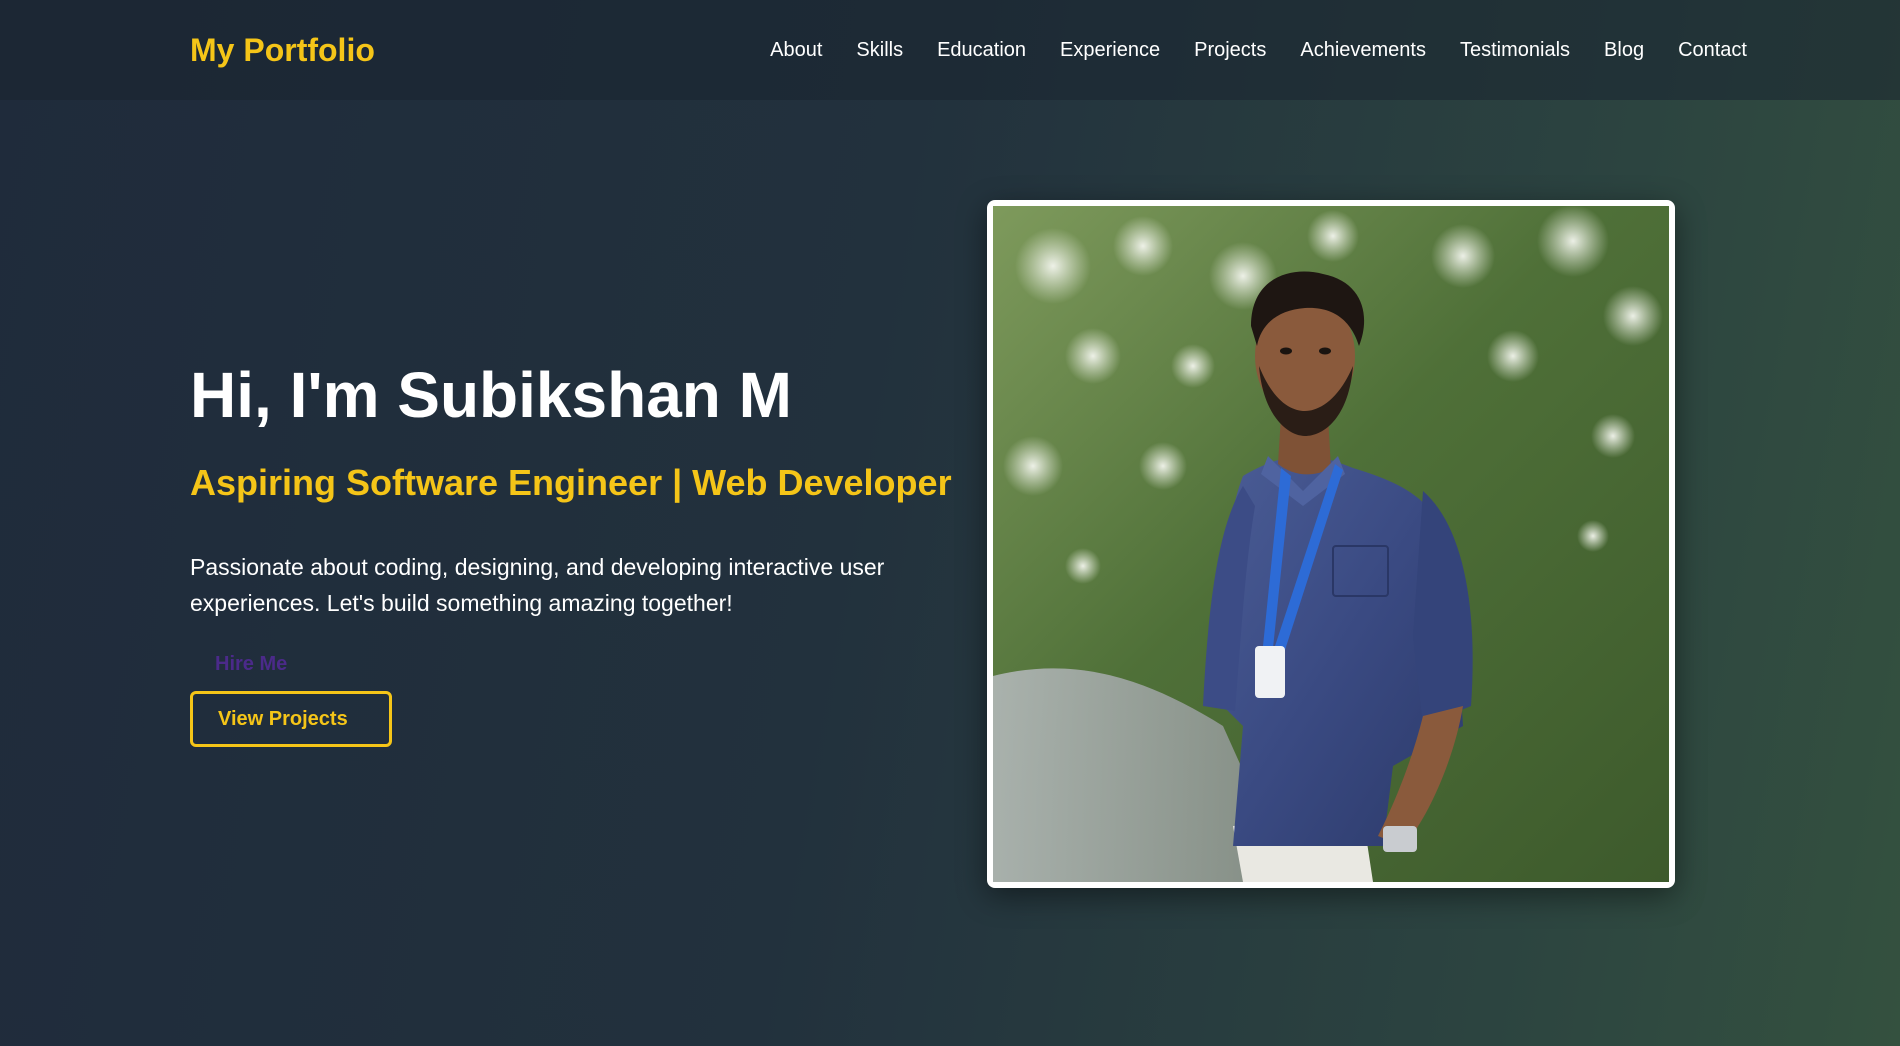  I want to click on nav-item: Achievements, so click(1363, 50).